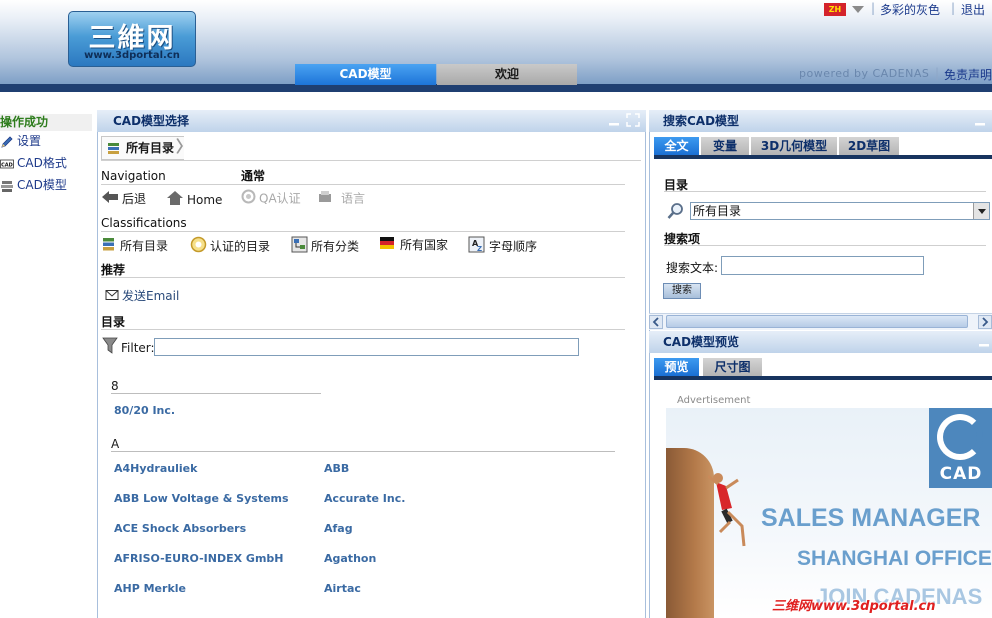 This screenshot has height=618, width=992. I want to click on company-link: Accurate Inc., so click(364, 498).